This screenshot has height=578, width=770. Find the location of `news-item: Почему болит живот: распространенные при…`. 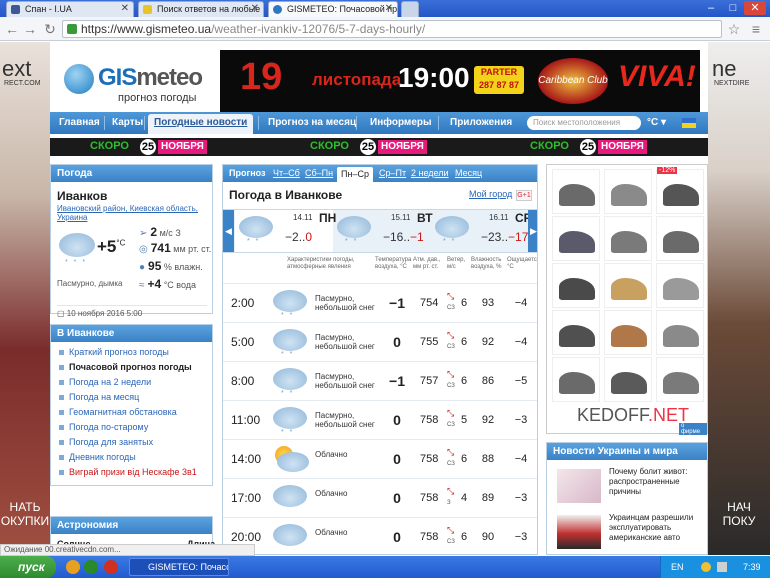

news-item: Почему болит живот: распространенные при… is located at coordinates (627, 487).